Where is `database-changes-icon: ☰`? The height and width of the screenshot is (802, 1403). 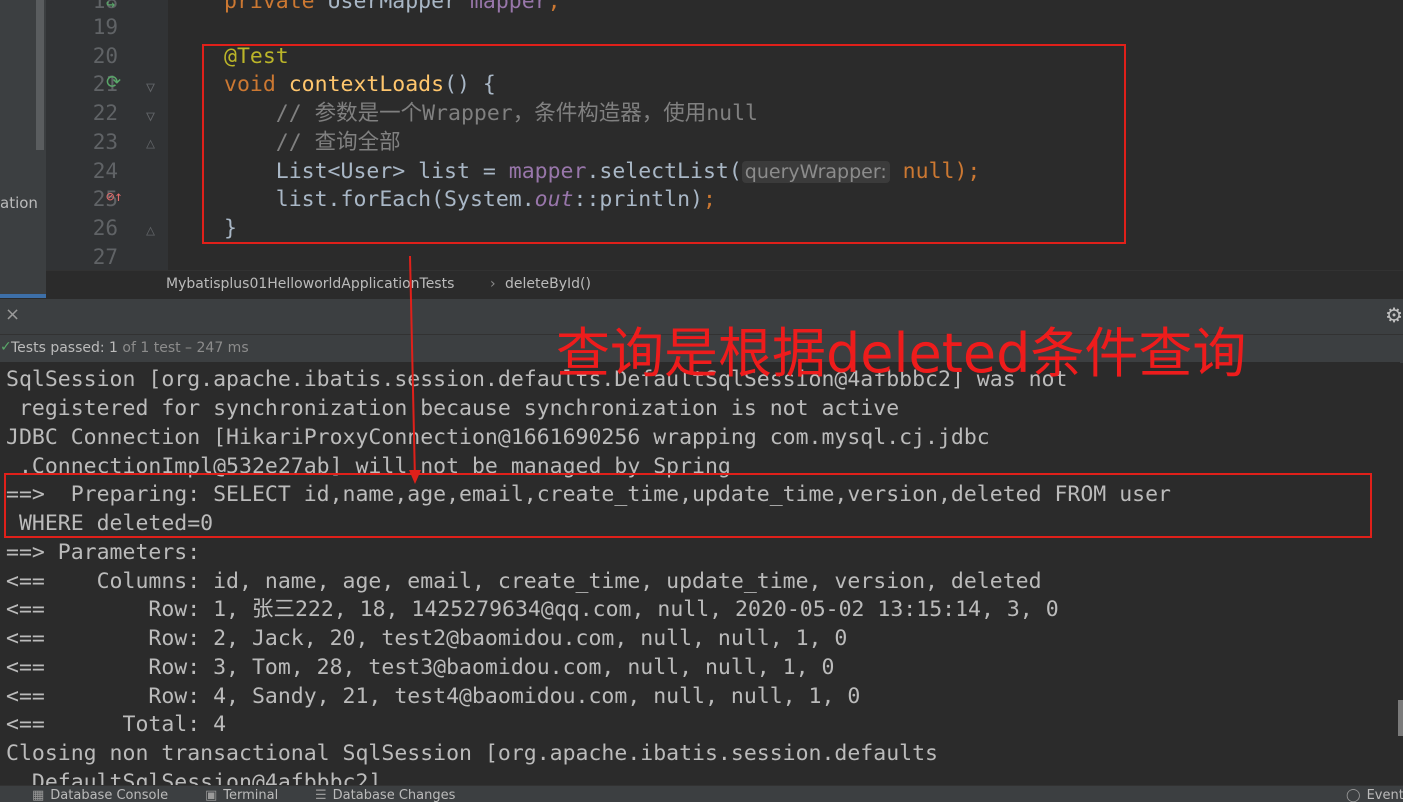 database-changes-icon: ☰ is located at coordinates (321, 795).